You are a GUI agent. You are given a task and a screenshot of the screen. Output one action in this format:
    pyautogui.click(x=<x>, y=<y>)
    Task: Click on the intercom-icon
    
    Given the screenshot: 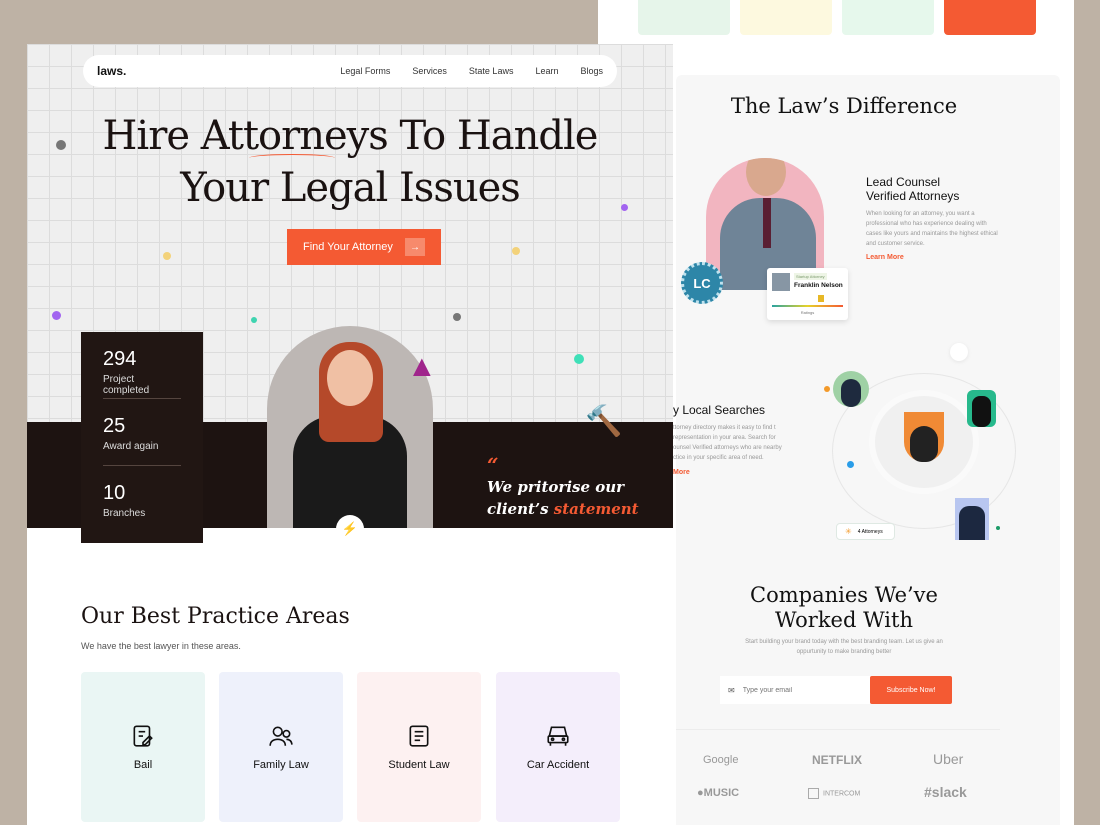 What is the action you would take?
    pyautogui.click(x=813, y=793)
    